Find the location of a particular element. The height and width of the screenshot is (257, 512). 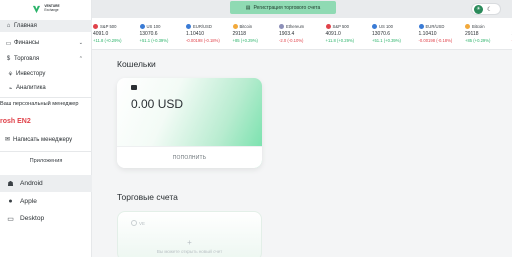

chevron-down-icon: ⌄ is located at coordinates (80, 43).